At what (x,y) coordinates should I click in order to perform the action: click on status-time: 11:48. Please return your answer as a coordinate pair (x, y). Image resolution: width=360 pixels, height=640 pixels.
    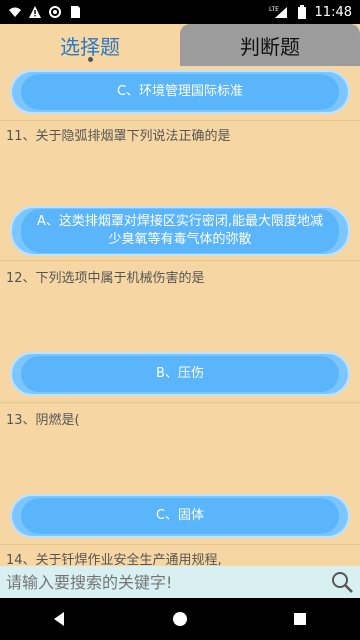
    Looking at the image, I should click on (333, 12).